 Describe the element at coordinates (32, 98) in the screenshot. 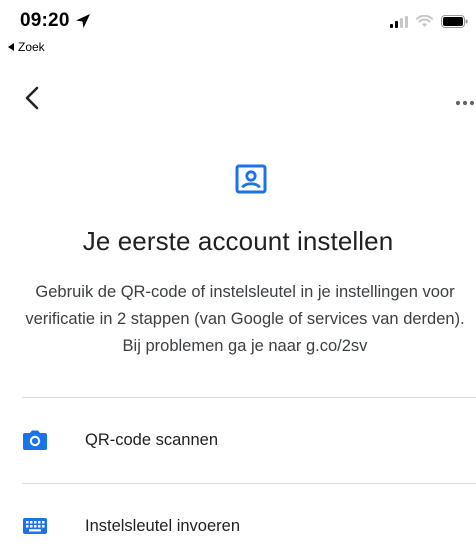

I see `chevron-left-icon` at that location.